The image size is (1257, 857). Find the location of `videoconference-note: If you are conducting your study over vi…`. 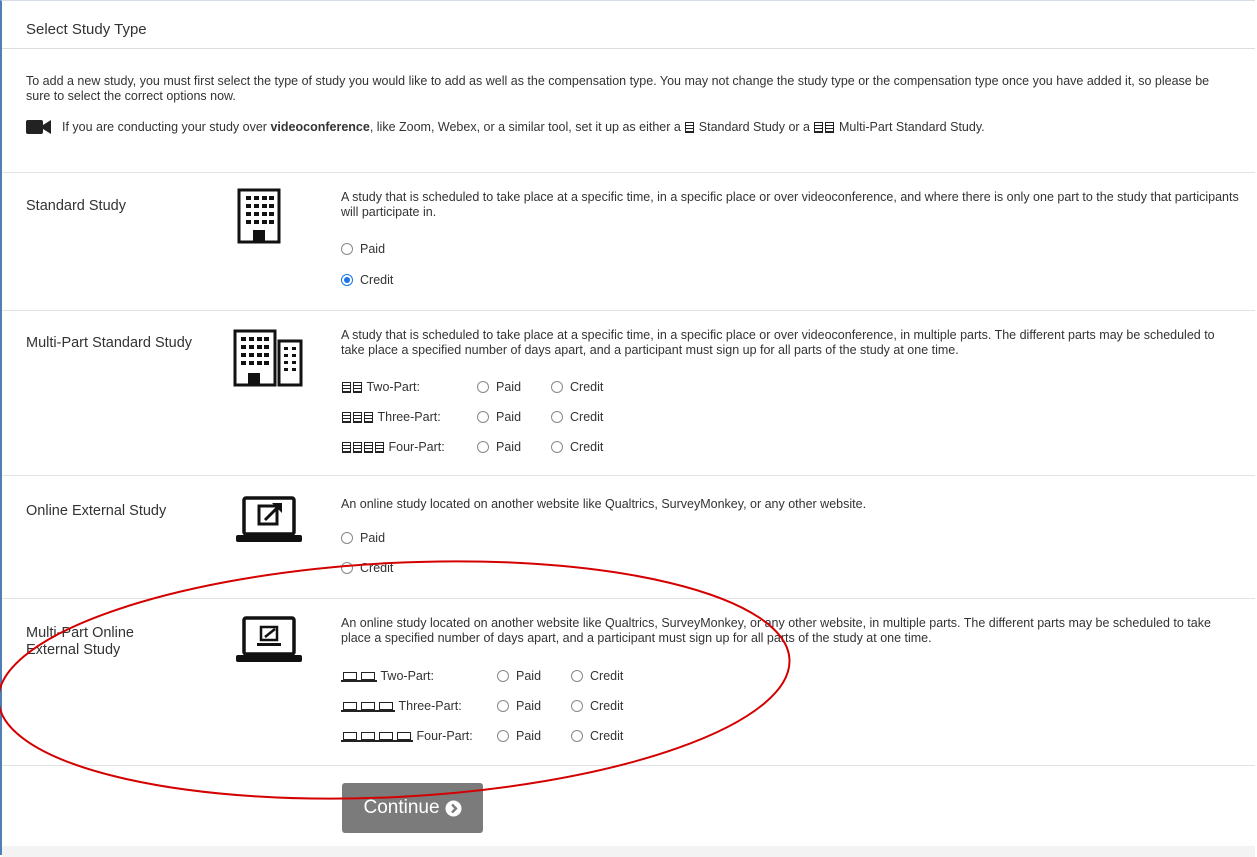

videoconference-note: If you are conducting your study over vi… is located at coordinates (505, 127).